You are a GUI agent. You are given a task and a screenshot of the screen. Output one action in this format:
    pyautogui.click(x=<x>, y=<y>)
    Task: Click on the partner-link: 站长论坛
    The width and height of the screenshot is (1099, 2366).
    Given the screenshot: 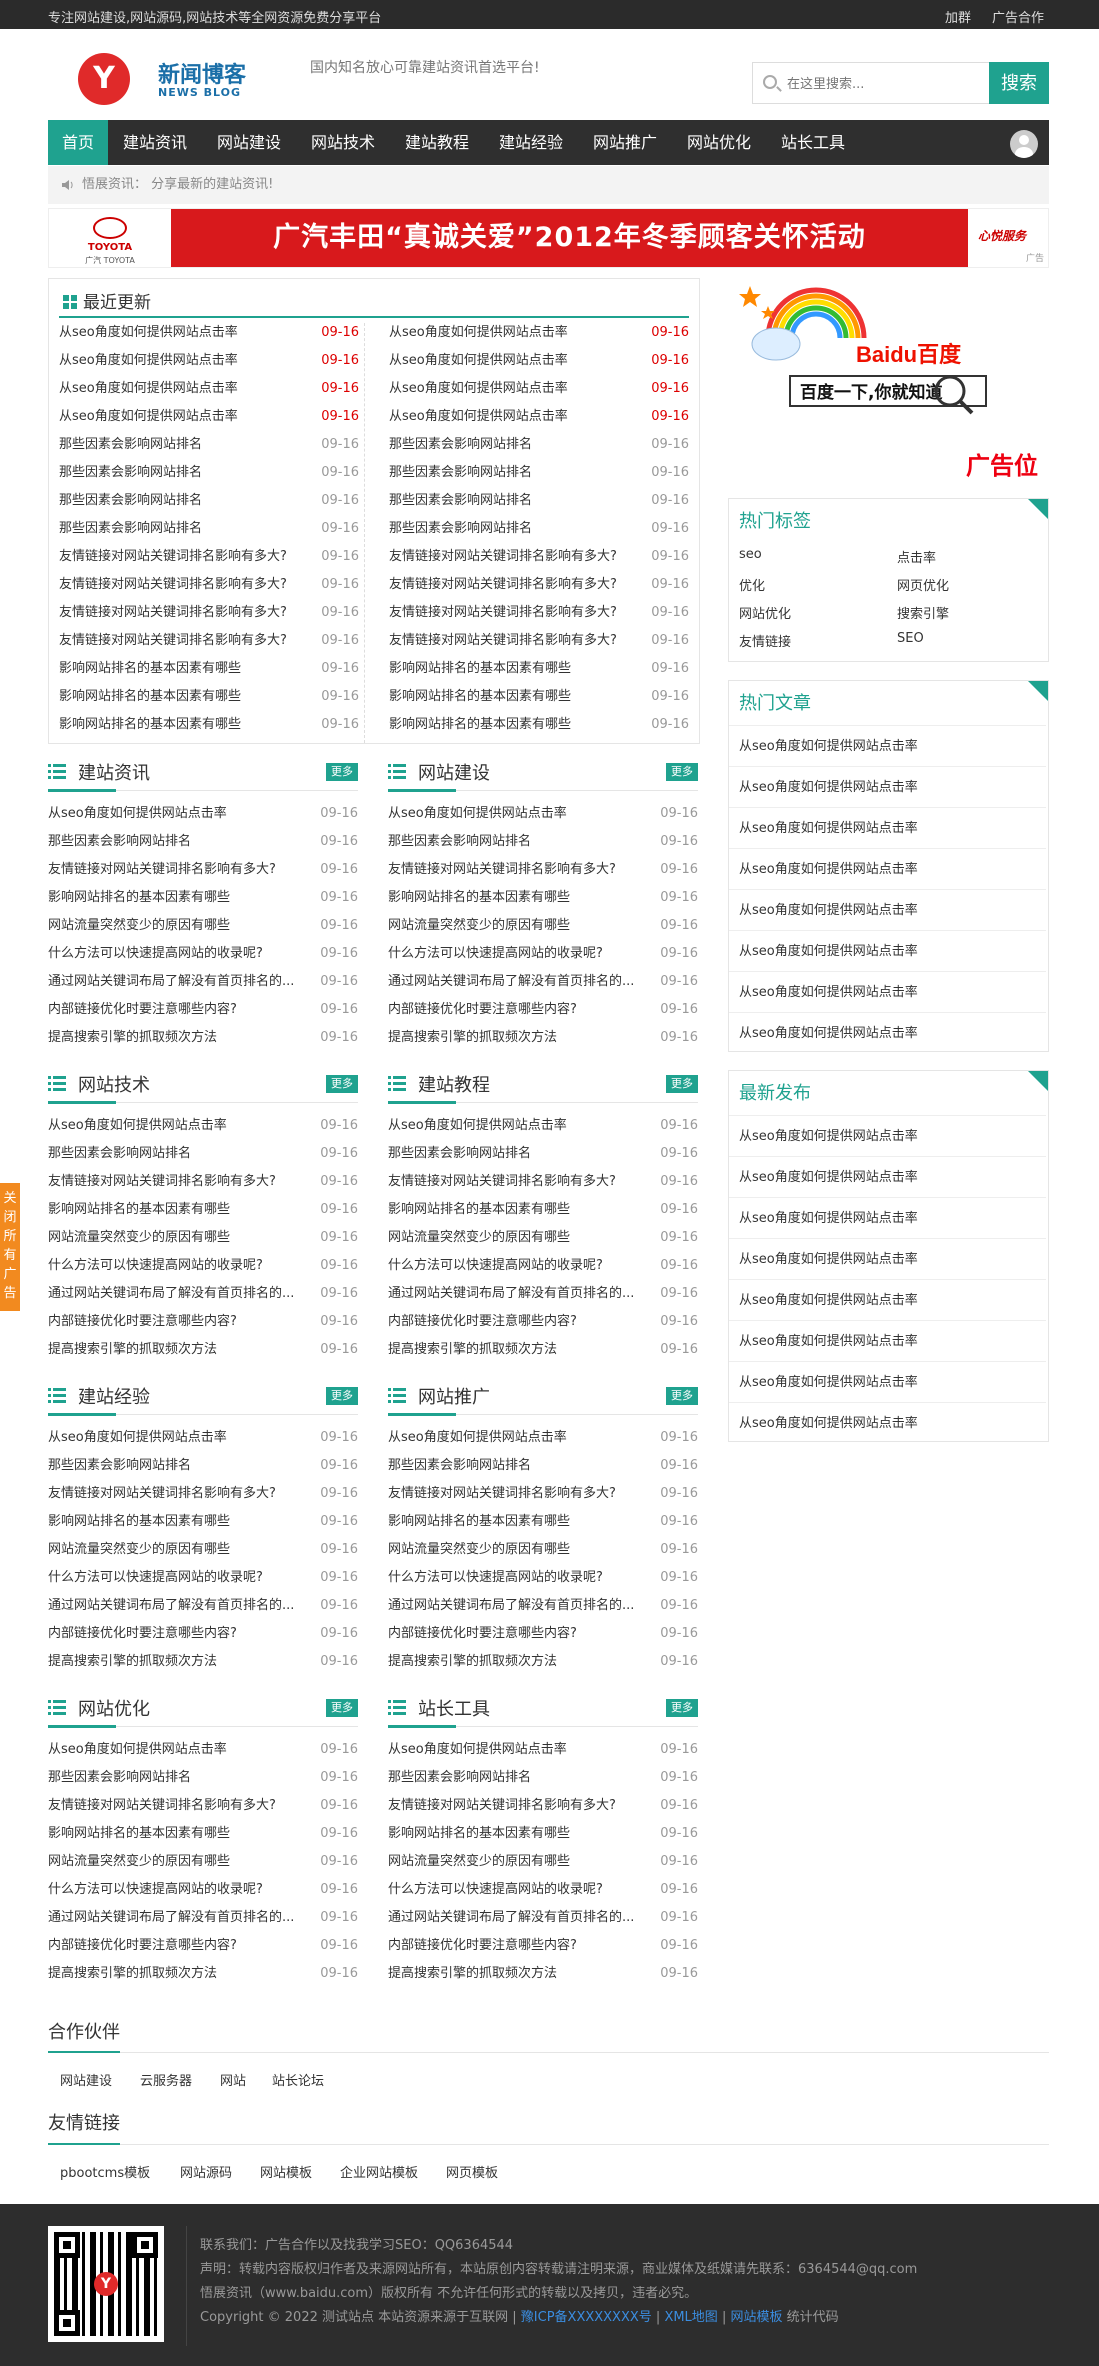 What is the action you would take?
    pyautogui.click(x=298, y=2079)
    